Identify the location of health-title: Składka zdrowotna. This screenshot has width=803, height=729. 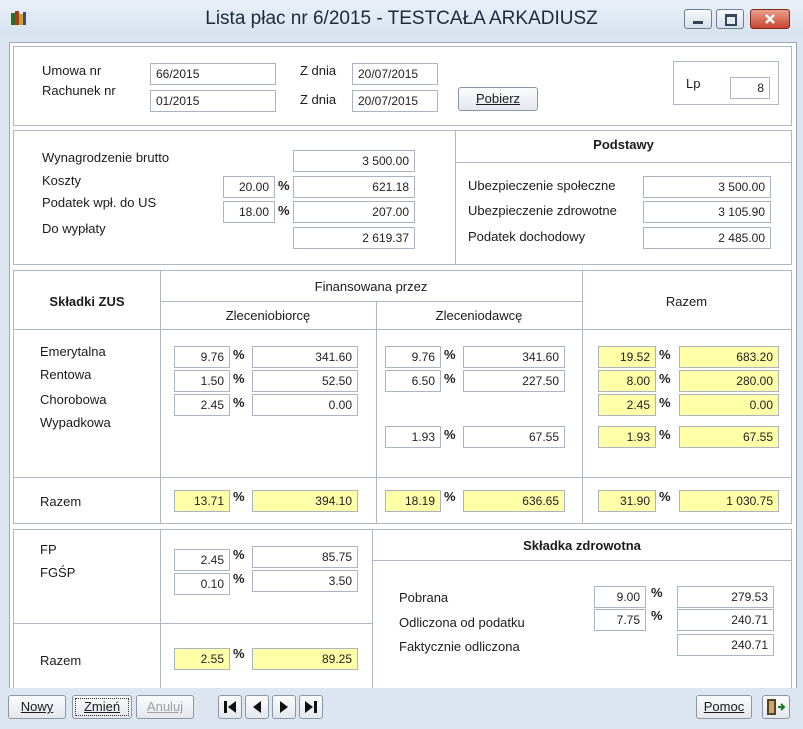
(582, 545).